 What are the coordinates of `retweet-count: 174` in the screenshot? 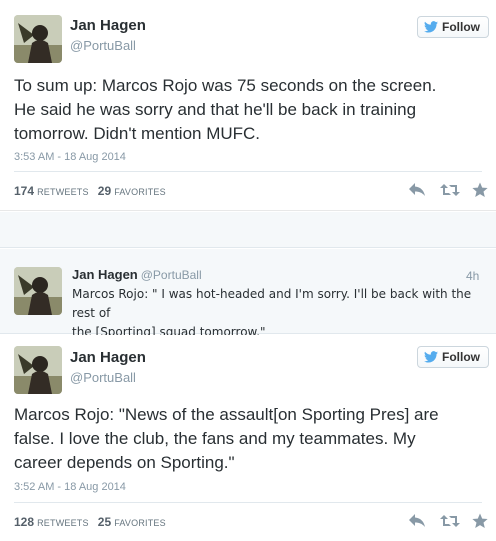 It's located at (24, 191).